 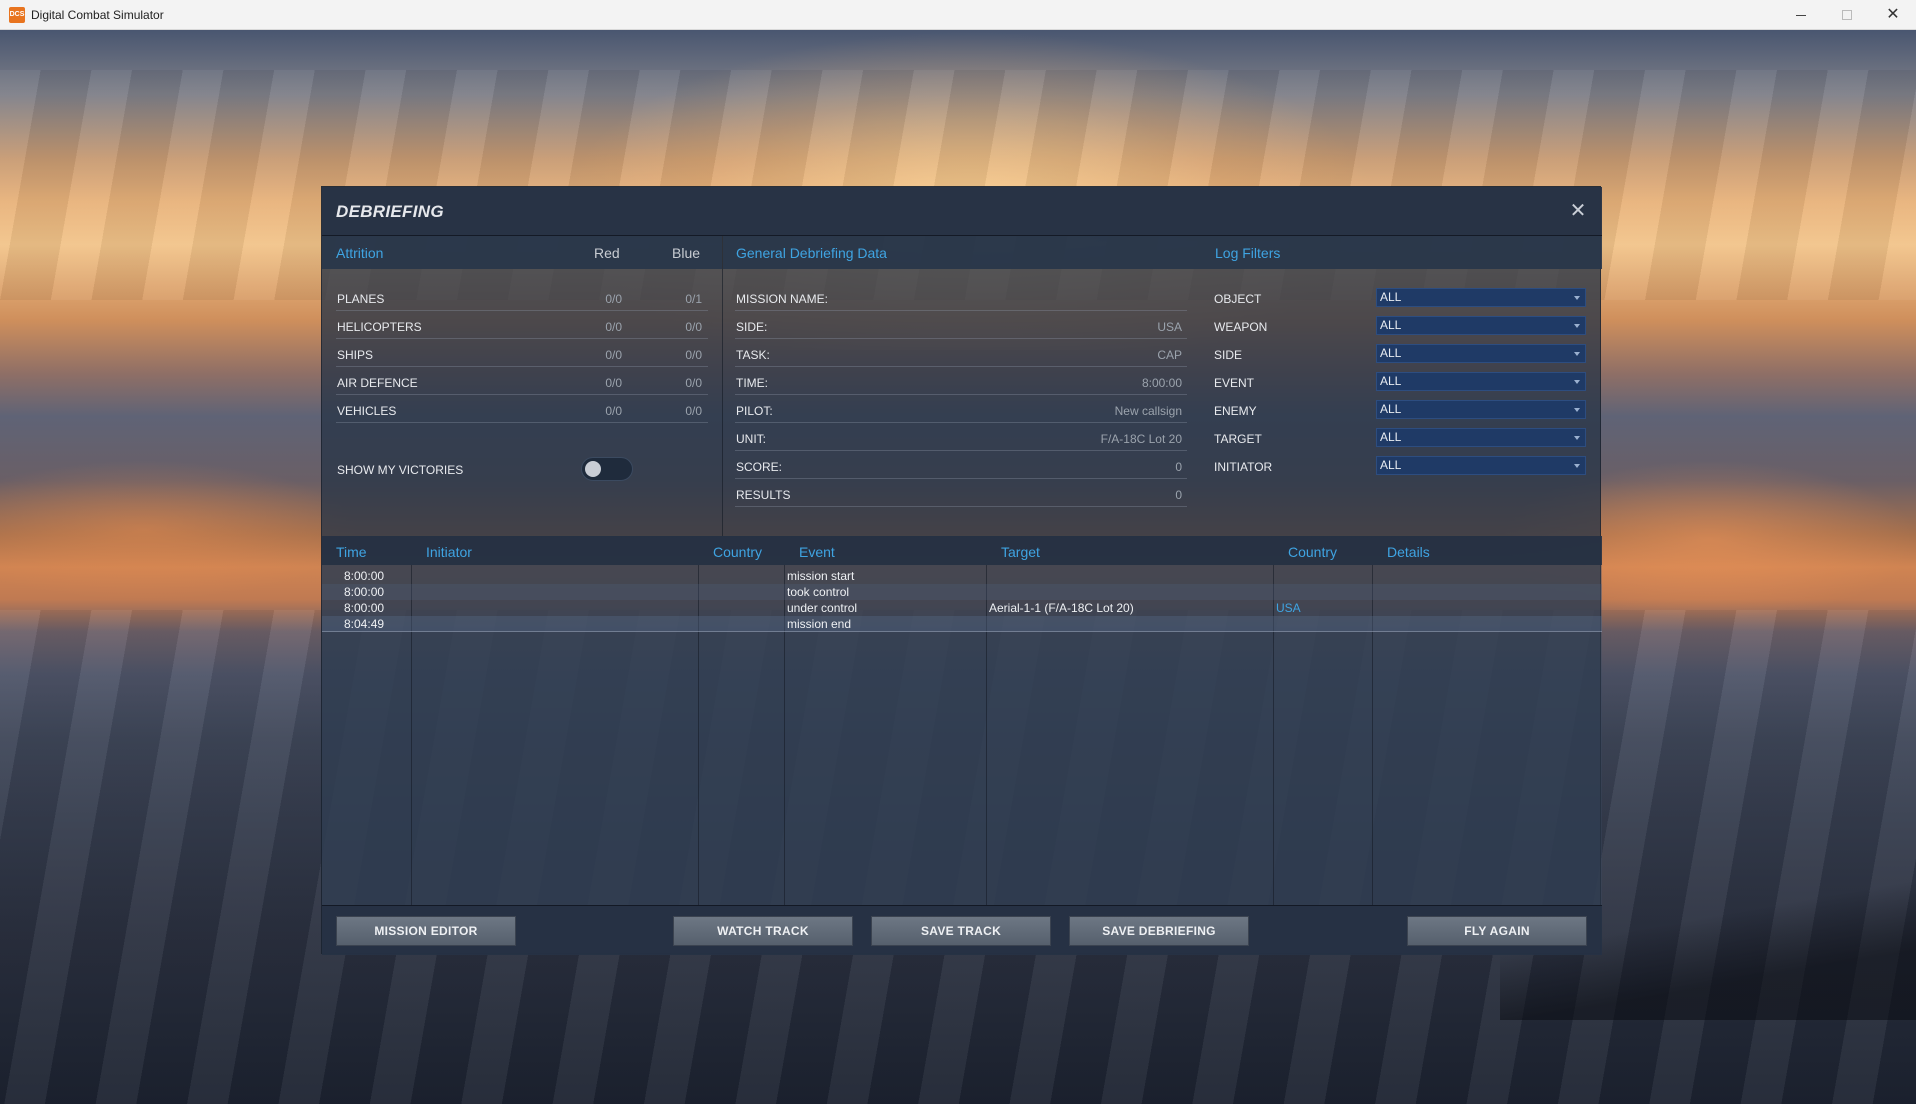 What do you see at coordinates (1228, 355) in the screenshot?
I see `filter-side-label: SIDE` at bounding box center [1228, 355].